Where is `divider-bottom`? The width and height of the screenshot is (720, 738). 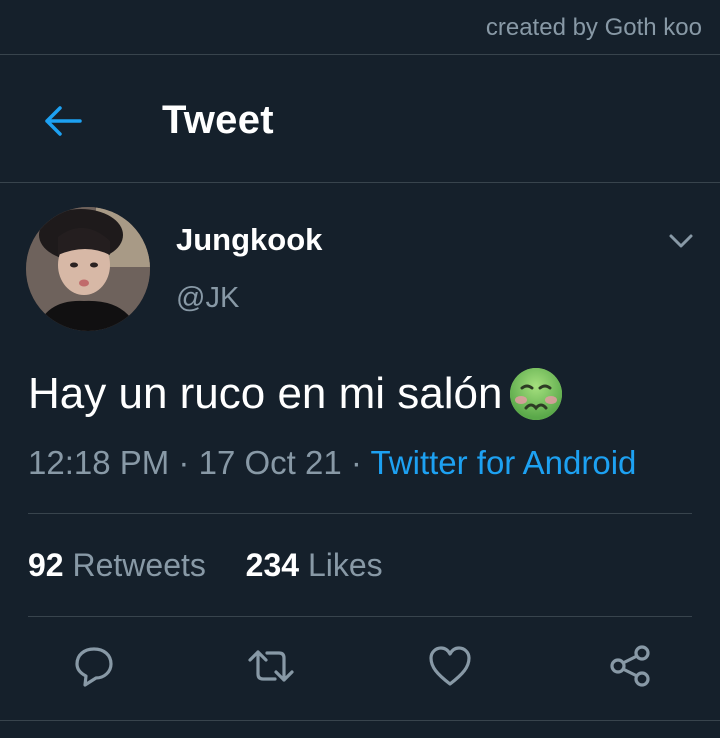 divider-bottom is located at coordinates (360, 720).